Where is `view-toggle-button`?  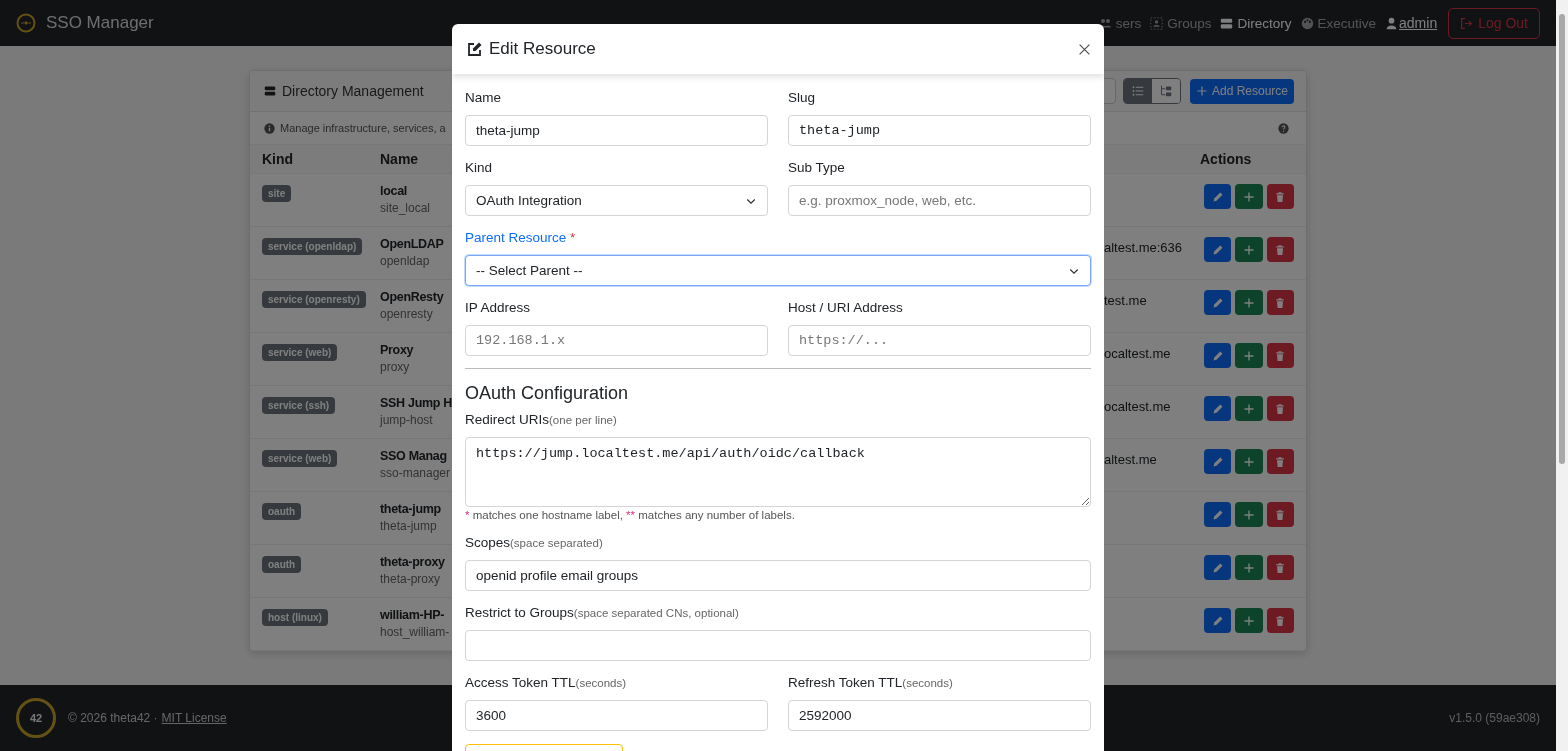 view-toggle-button is located at coordinates (1137, 91).